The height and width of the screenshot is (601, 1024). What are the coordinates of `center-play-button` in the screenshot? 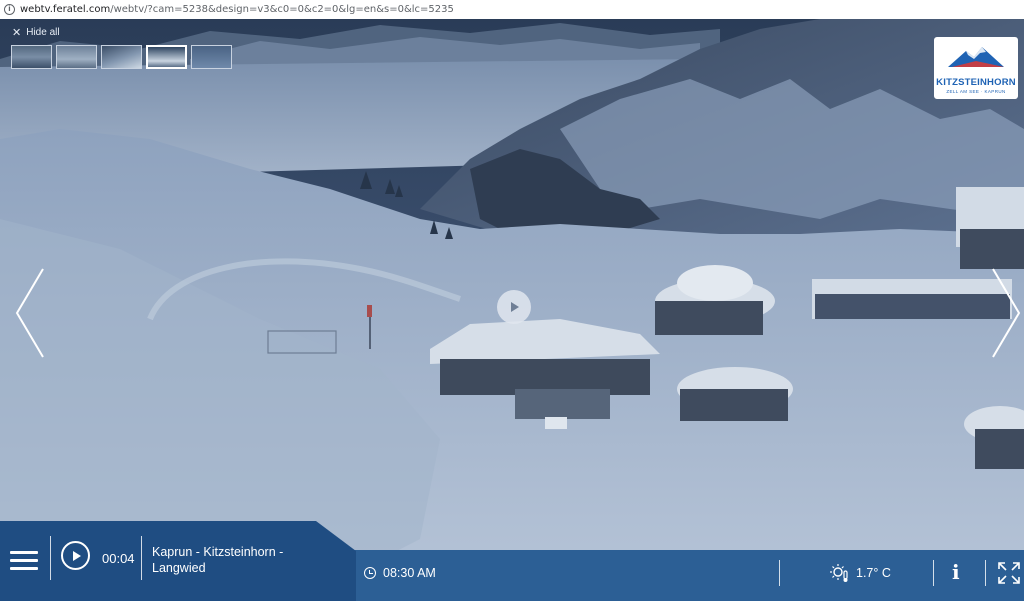 It's located at (514, 307).